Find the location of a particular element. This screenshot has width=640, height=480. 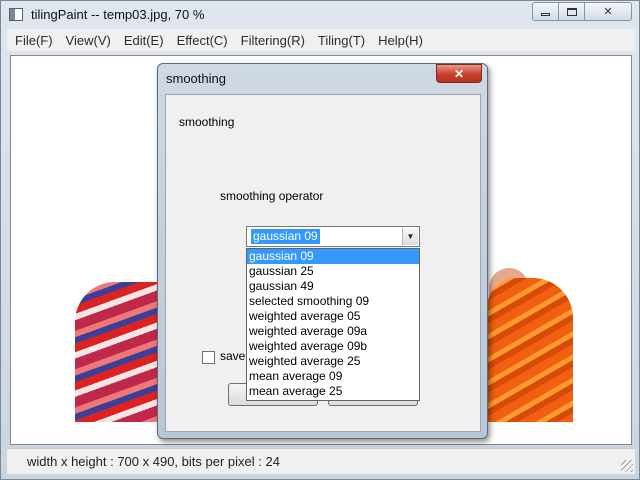

menu-effect: Effect(C) is located at coordinates (202, 40).